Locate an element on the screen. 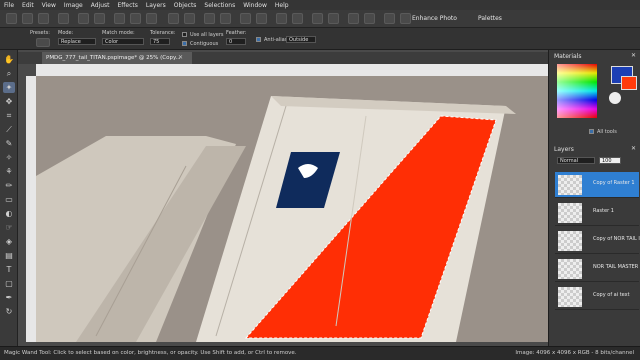  dodge-tool-icon: ◐ is located at coordinates (9, 213).